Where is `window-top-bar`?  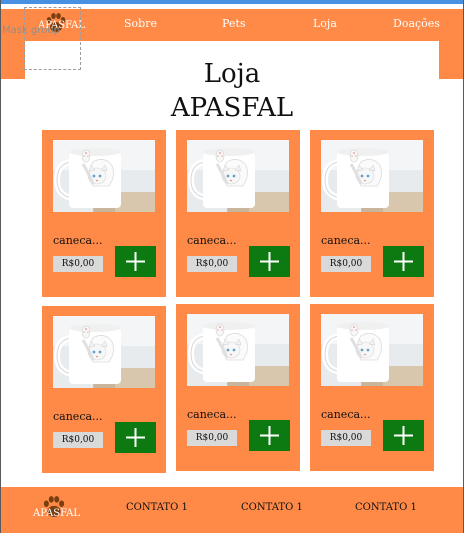 window-top-bar is located at coordinates (232, 2).